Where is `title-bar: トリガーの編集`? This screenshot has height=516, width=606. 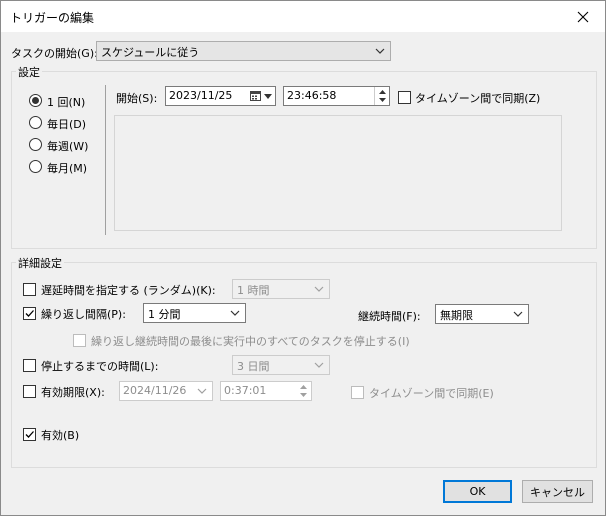 title-bar: トリガーの編集 is located at coordinates (303, 16).